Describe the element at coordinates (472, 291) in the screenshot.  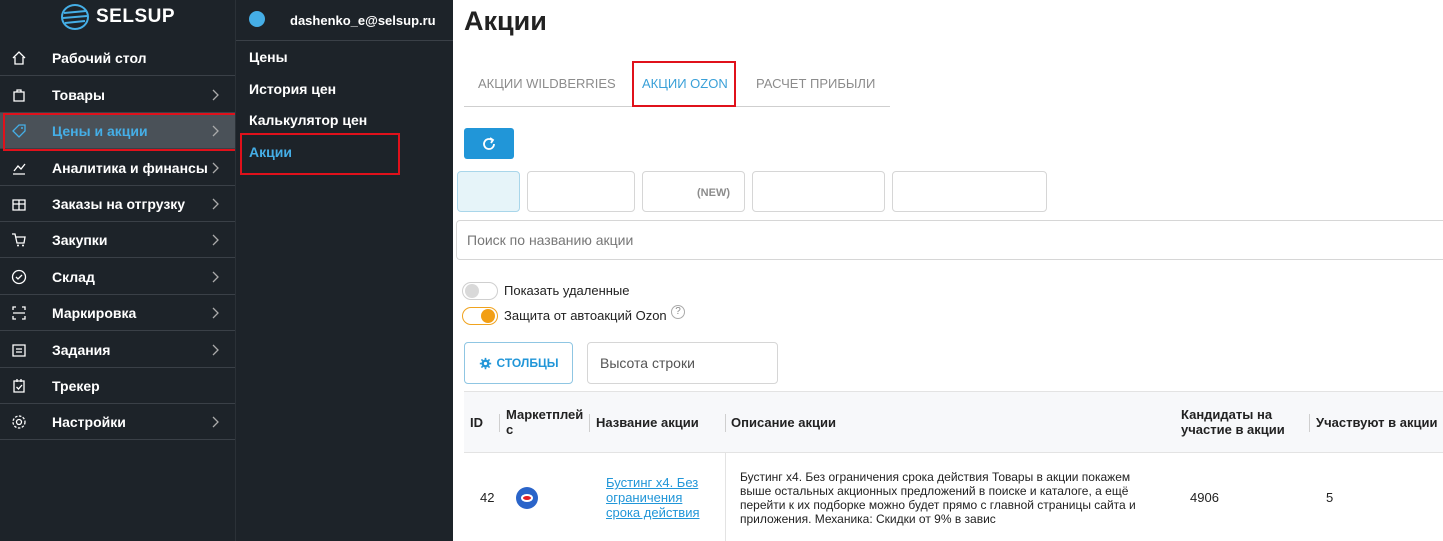
I see `toggle-knob` at that location.